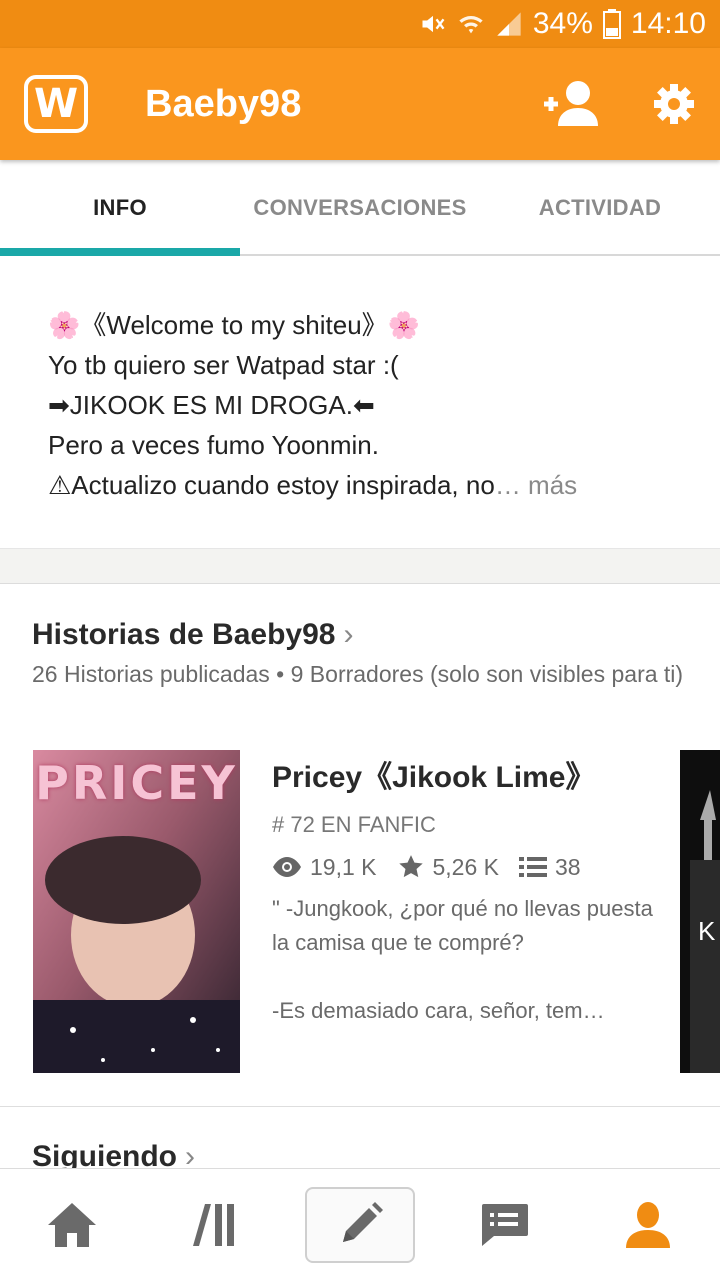 Image resolution: width=720 pixels, height=1281 pixels. I want to click on signal-icon, so click(509, 24).